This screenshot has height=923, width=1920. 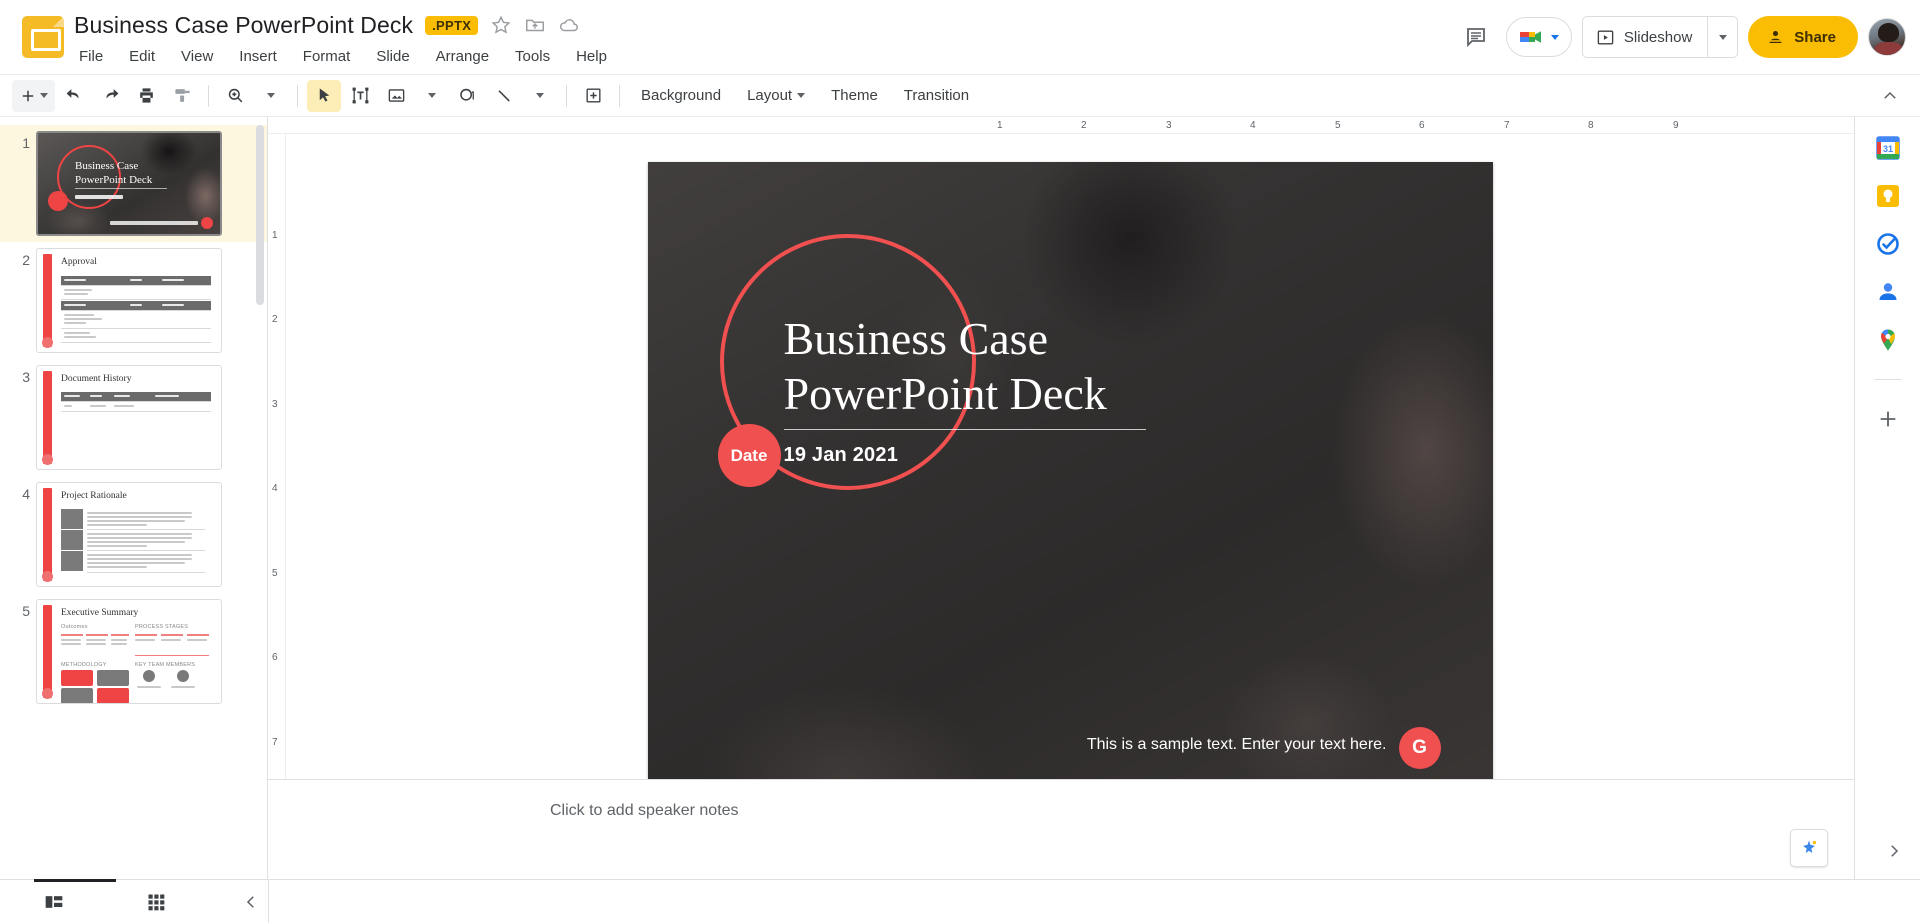 What do you see at coordinates (1253, 125) in the screenshot?
I see `ruler-h-4: 4` at bounding box center [1253, 125].